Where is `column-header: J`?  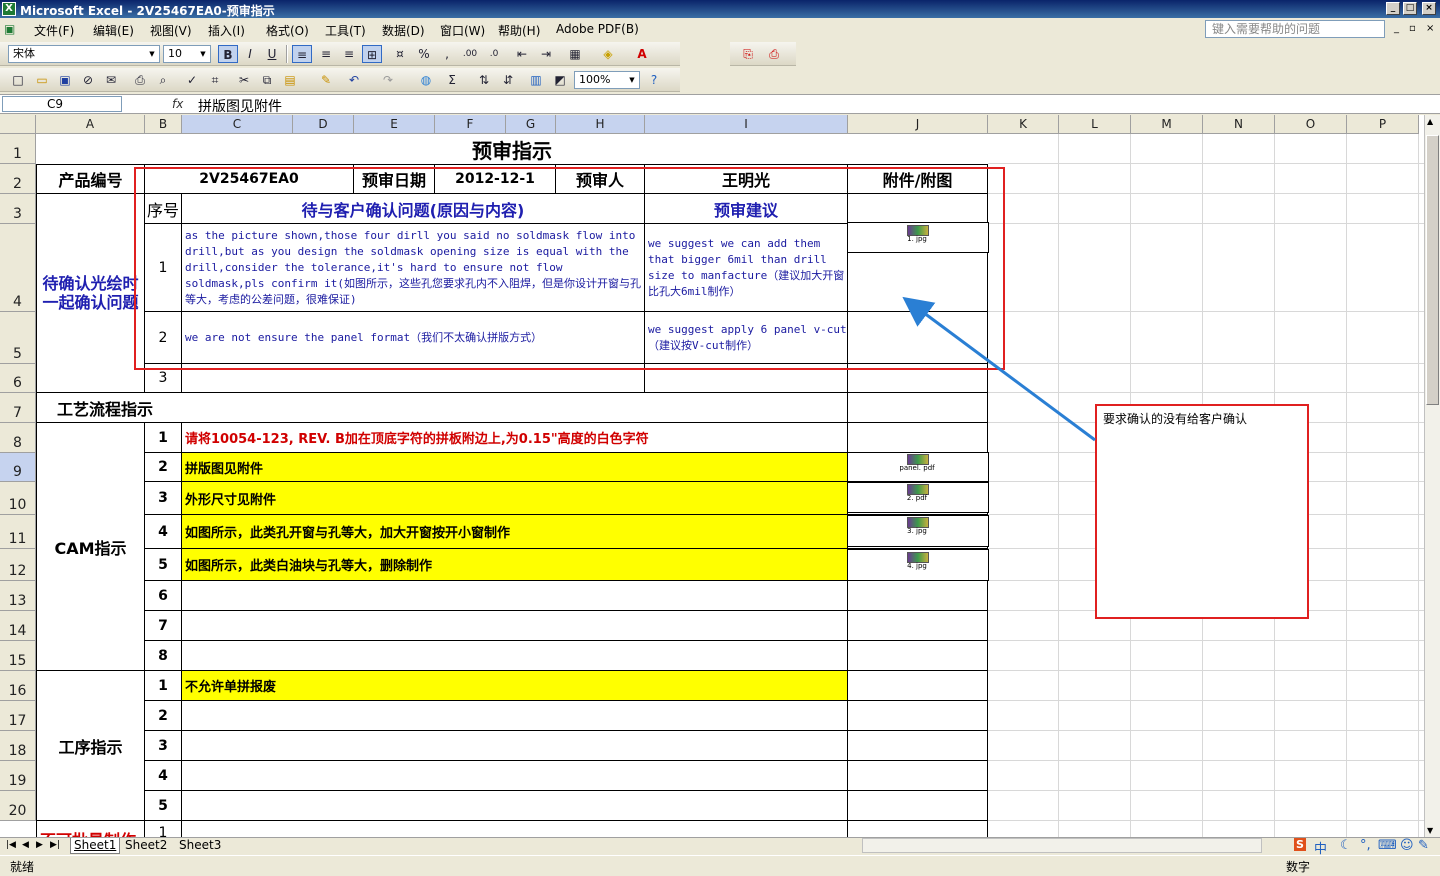 column-header: J is located at coordinates (918, 124).